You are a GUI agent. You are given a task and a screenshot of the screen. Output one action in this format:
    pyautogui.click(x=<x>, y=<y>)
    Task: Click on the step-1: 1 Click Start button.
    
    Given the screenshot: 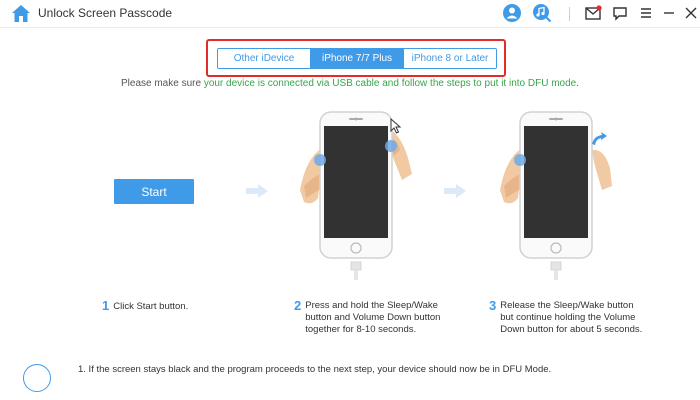 What is the action you would take?
    pyautogui.click(x=145, y=305)
    